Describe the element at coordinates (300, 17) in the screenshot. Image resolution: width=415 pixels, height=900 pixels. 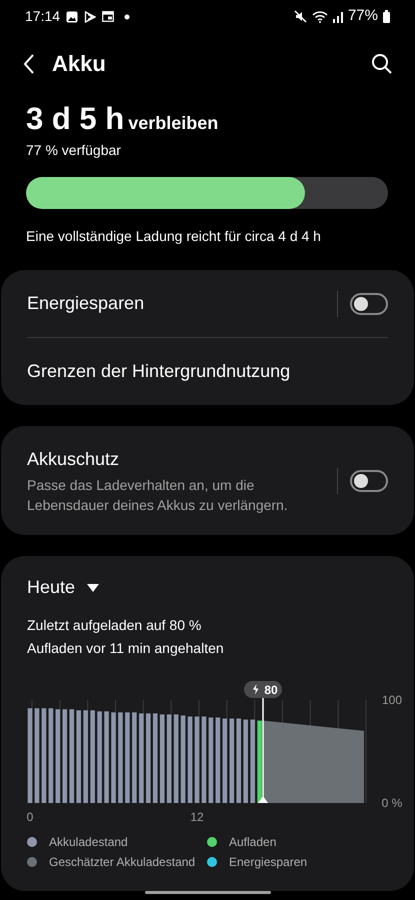
I see `mute-icon` at that location.